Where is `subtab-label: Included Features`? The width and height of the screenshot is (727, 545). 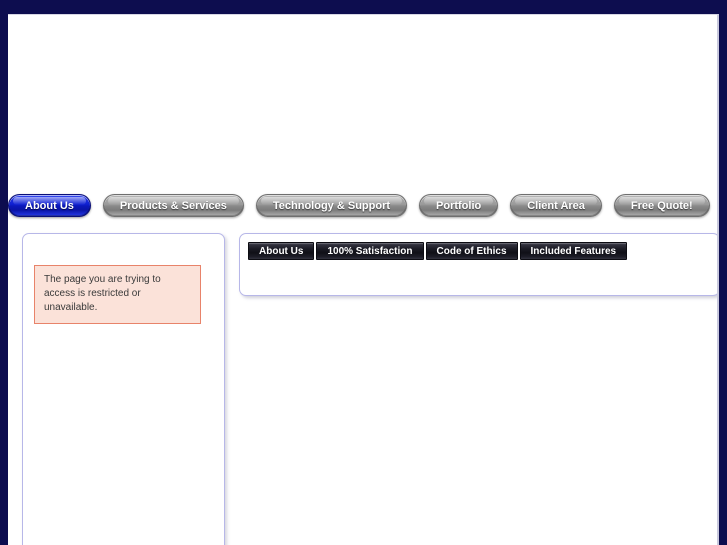
subtab-label: Included Features is located at coordinates (573, 251).